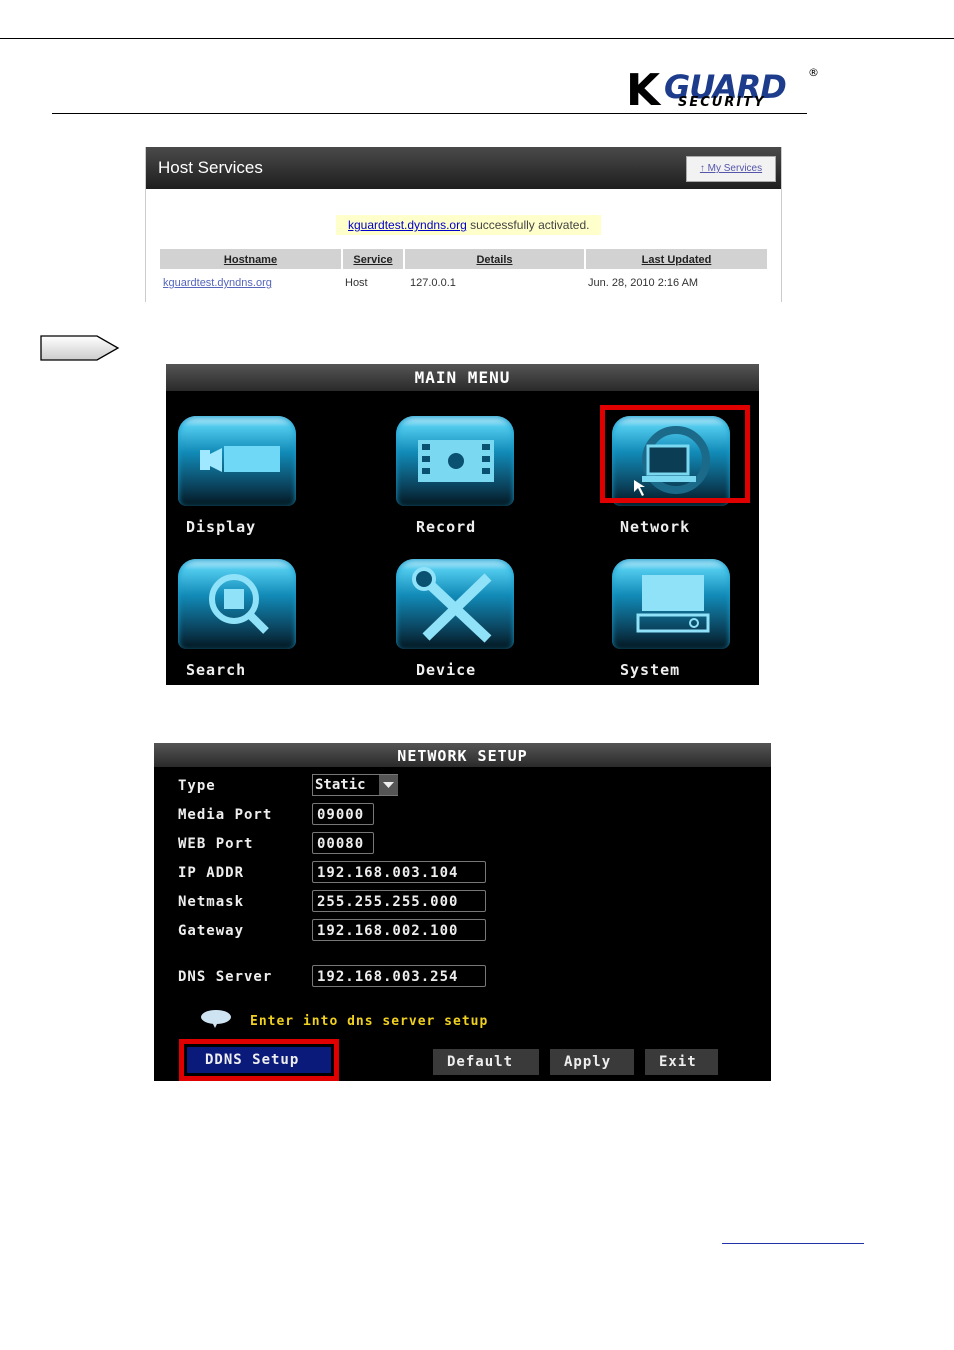 Image resolution: width=954 pixels, height=1350 pixels. I want to click on type-label: Type, so click(197, 786).